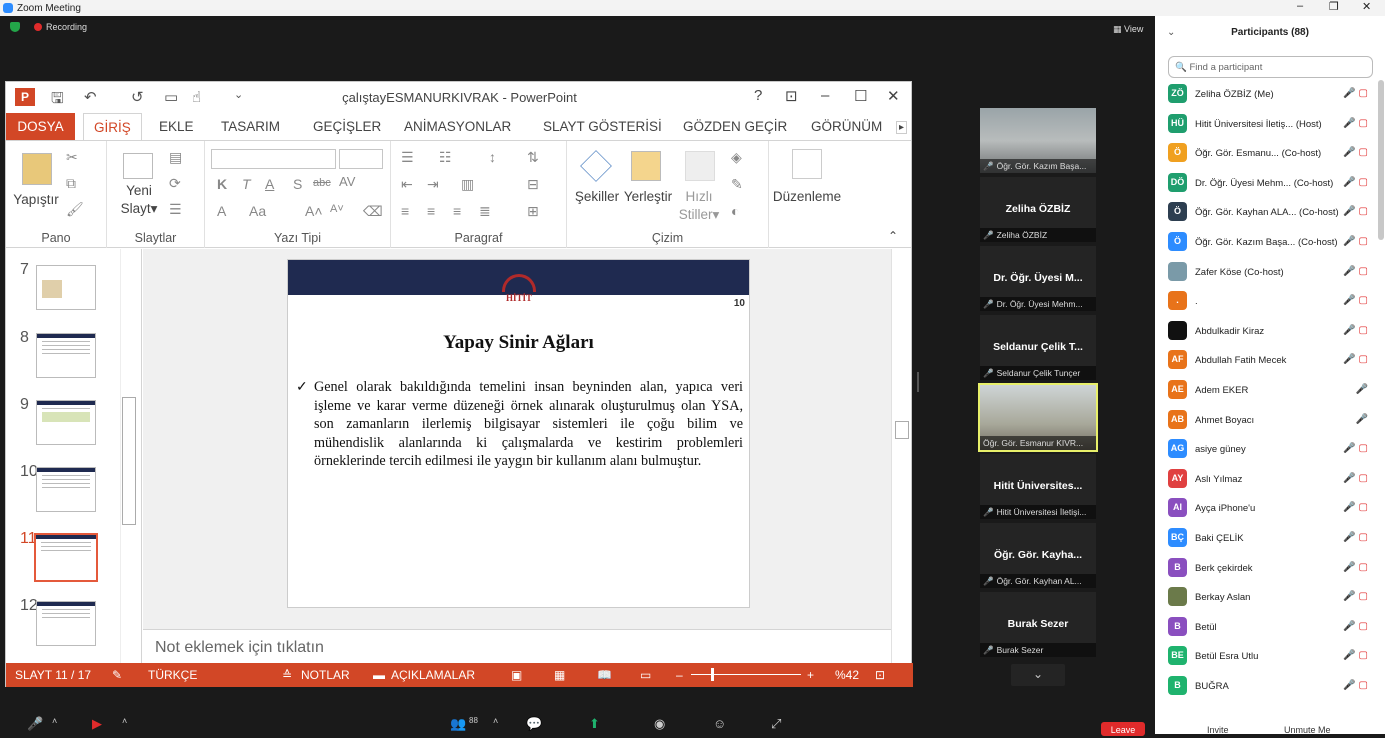 The width and height of the screenshot is (1385, 738). I want to click on reading-view-icon: 📖, so click(604, 675).